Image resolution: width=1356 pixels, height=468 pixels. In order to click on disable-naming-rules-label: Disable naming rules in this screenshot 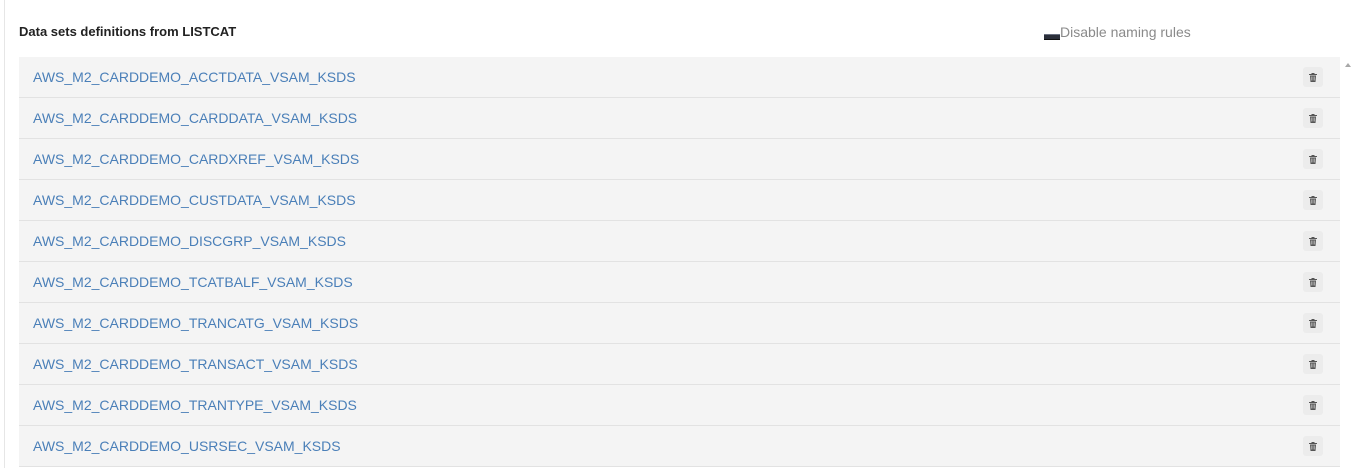, I will do `click(1125, 32)`.